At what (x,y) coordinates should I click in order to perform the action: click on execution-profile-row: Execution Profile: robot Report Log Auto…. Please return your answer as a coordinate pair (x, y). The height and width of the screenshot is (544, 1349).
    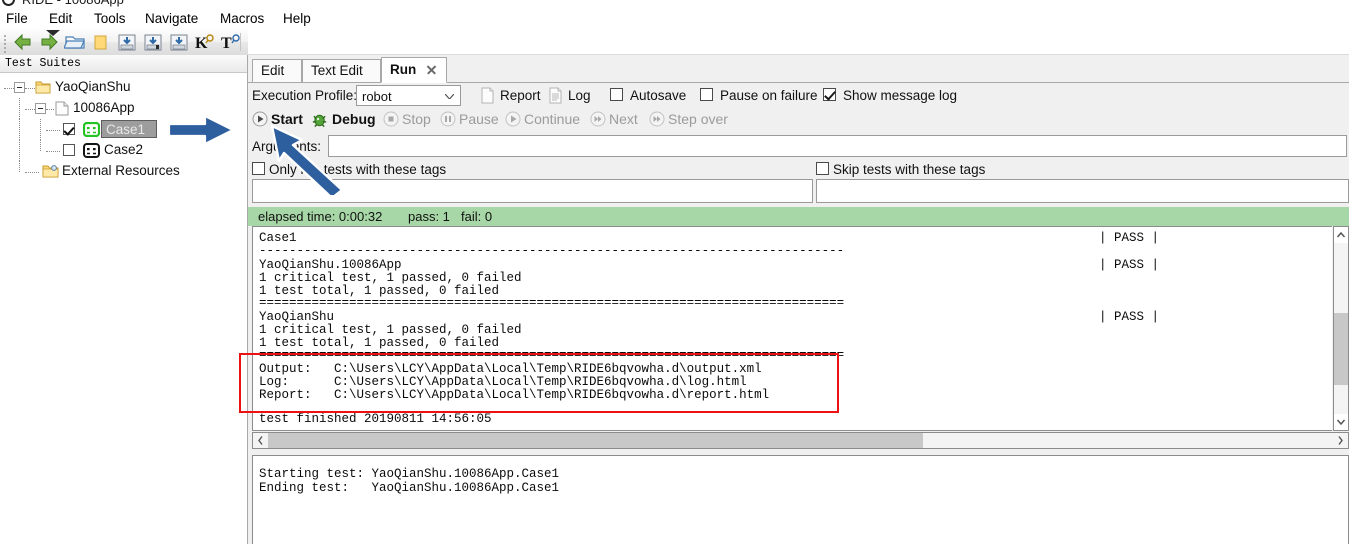
    Looking at the image, I should click on (798, 96).